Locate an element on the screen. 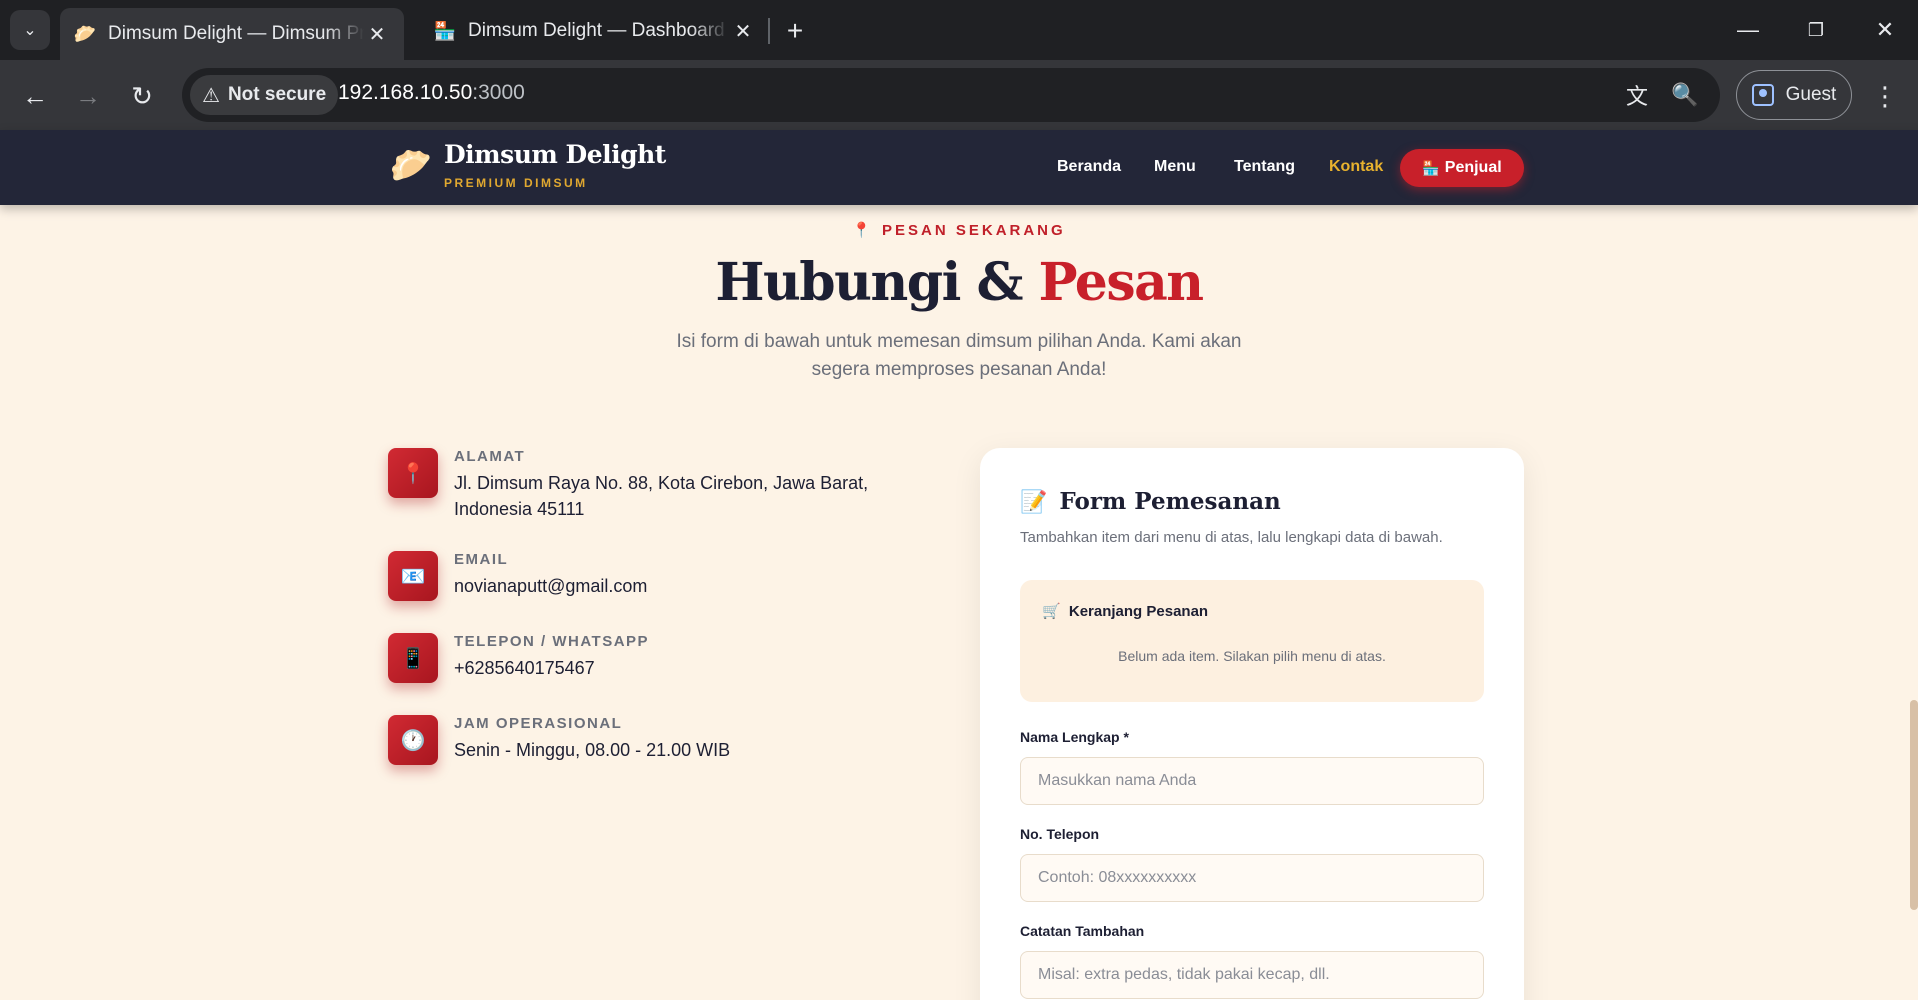  plus-icon: + is located at coordinates (795, 30).